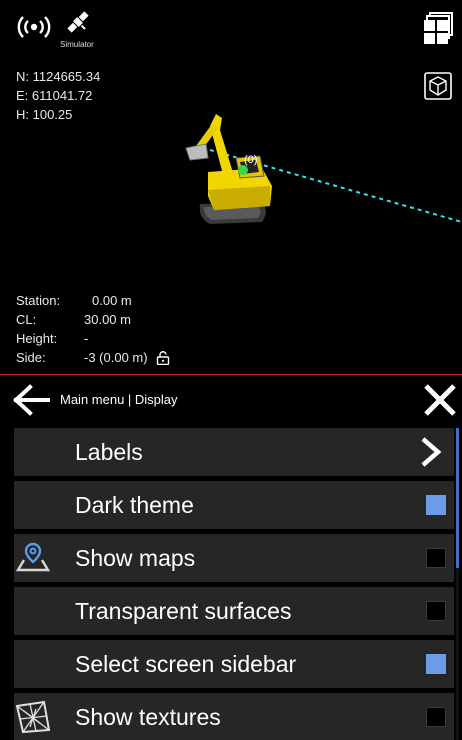 The width and height of the screenshot is (462, 740). I want to click on menu-header: Main menu | Display, so click(231, 400).